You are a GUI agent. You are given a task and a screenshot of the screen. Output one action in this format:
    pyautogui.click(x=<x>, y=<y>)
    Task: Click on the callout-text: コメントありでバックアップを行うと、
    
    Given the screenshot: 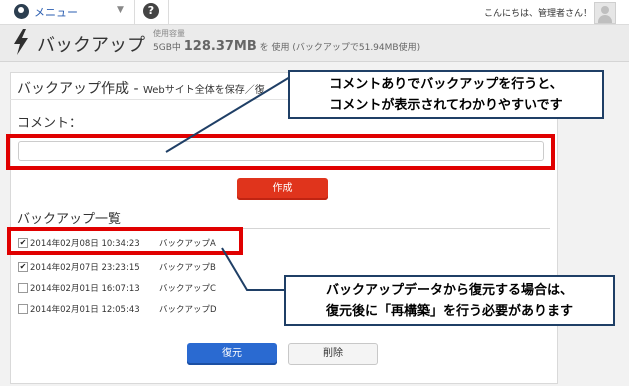 What is the action you would take?
    pyautogui.click(x=446, y=84)
    